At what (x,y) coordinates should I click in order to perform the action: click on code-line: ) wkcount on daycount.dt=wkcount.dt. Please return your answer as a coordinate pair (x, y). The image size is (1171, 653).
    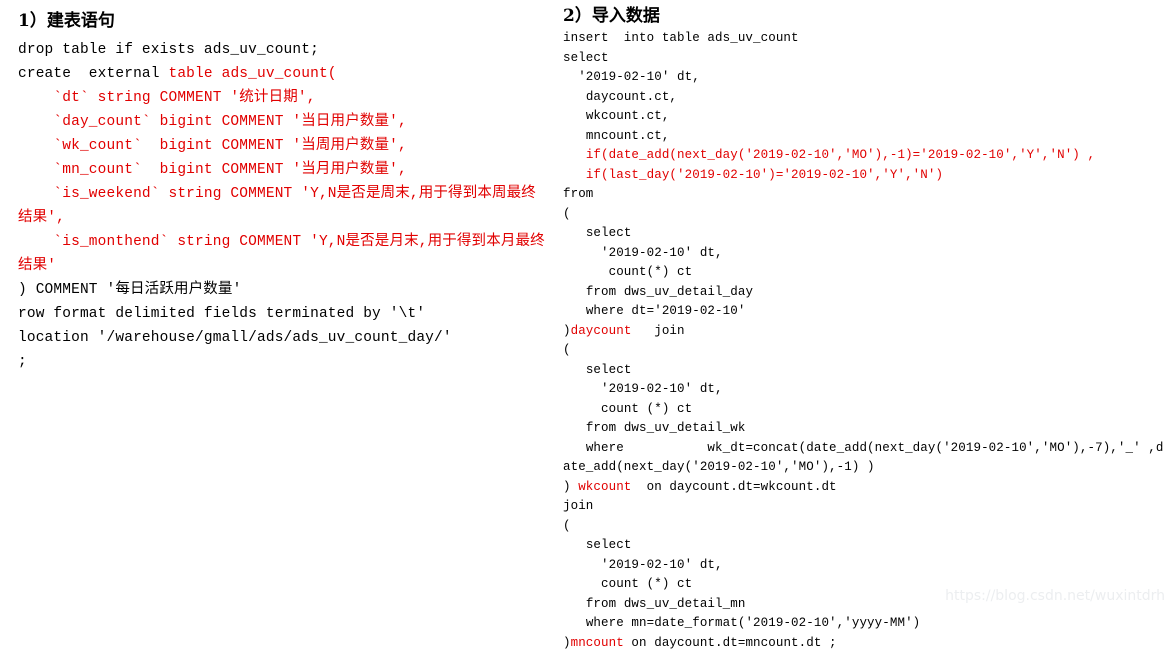
    Looking at the image, I should click on (865, 488).